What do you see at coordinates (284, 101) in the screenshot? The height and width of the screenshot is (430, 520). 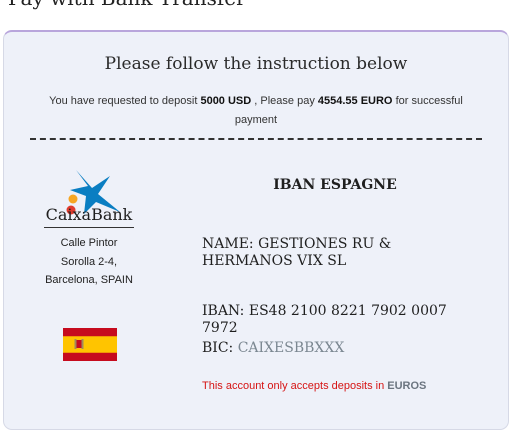 I see `notice-middle: , Please pay` at bounding box center [284, 101].